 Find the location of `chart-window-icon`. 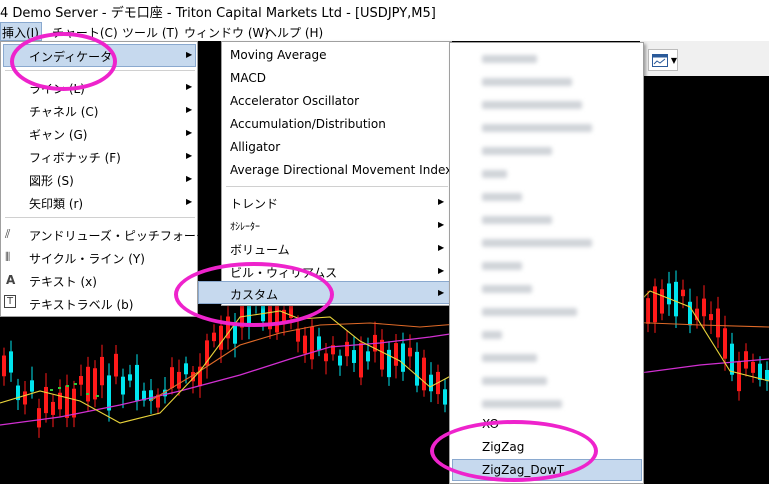

chart-window-icon is located at coordinates (660, 60).